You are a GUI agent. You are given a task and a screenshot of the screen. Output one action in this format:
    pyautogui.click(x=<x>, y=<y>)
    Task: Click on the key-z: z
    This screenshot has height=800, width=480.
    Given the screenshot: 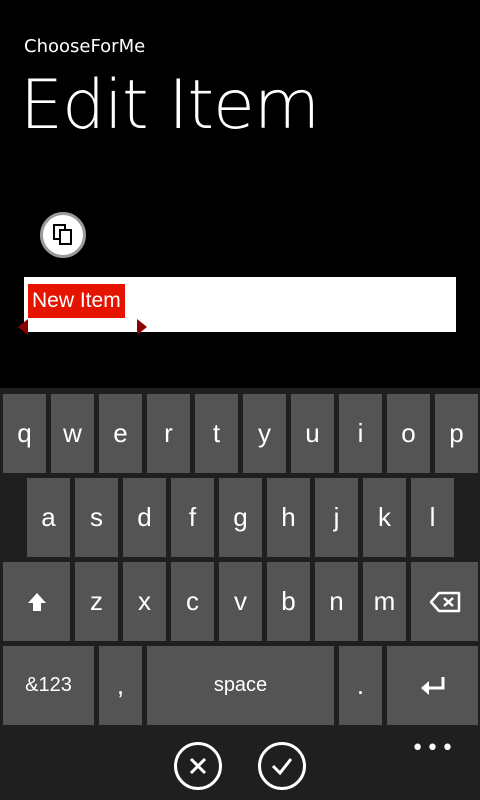 What is the action you would take?
    pyautogui.click(x=96, y=601)
    